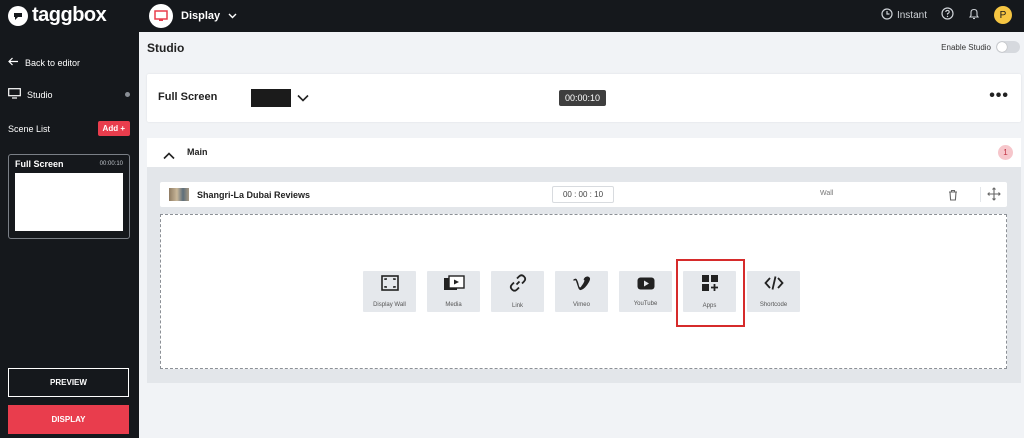 The width and height of the screenshot is (1024, 438). Describe the element at coordinates (773, 285) in the screenshot. I see `code-icon` at that location.